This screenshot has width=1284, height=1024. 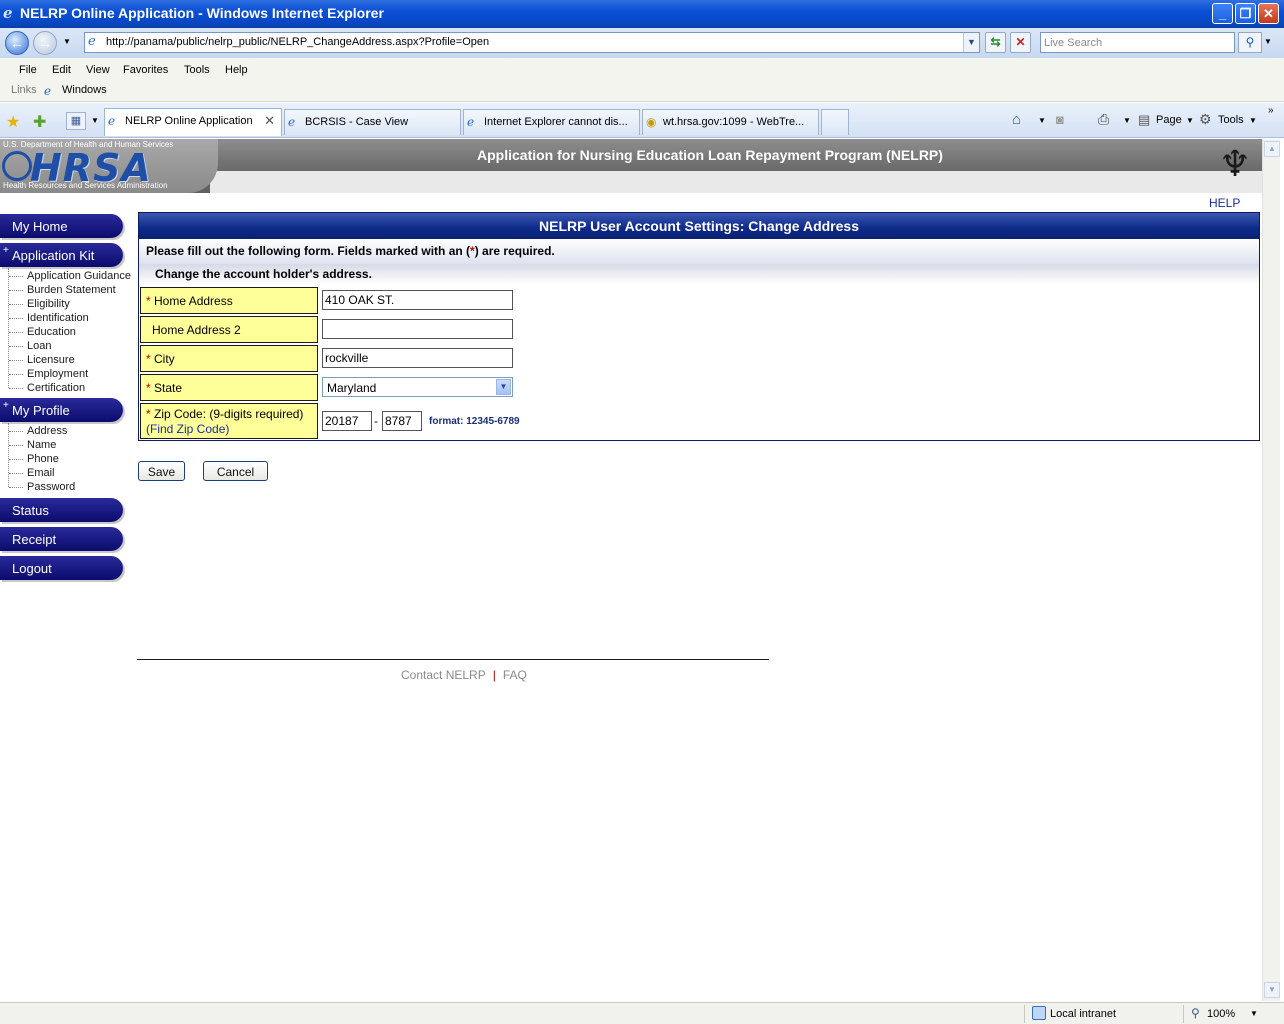 I want to click on chevron-more-icon: », so click(x=1271, y=110).